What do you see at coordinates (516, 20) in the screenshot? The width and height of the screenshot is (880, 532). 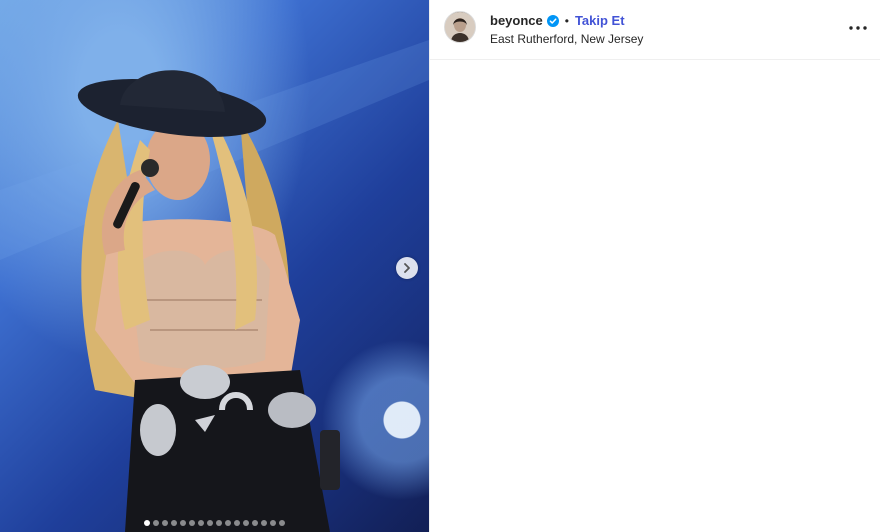 I see `username-link: beyonce` at bounding box center [516, 20].